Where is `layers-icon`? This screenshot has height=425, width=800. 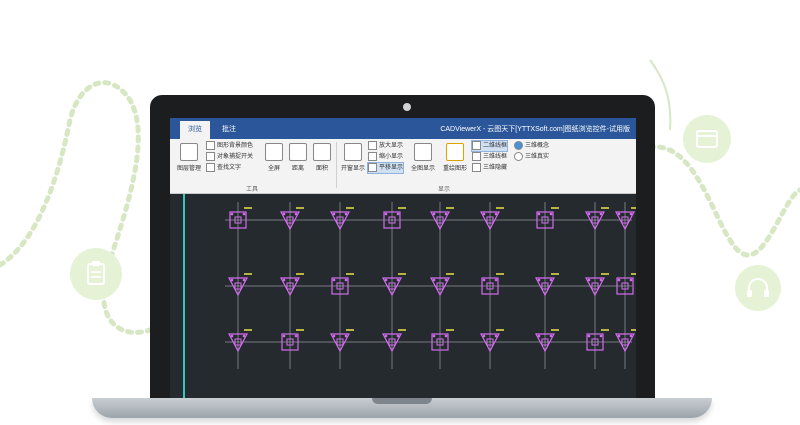 layers-icon is located at coordinates (189, 152).